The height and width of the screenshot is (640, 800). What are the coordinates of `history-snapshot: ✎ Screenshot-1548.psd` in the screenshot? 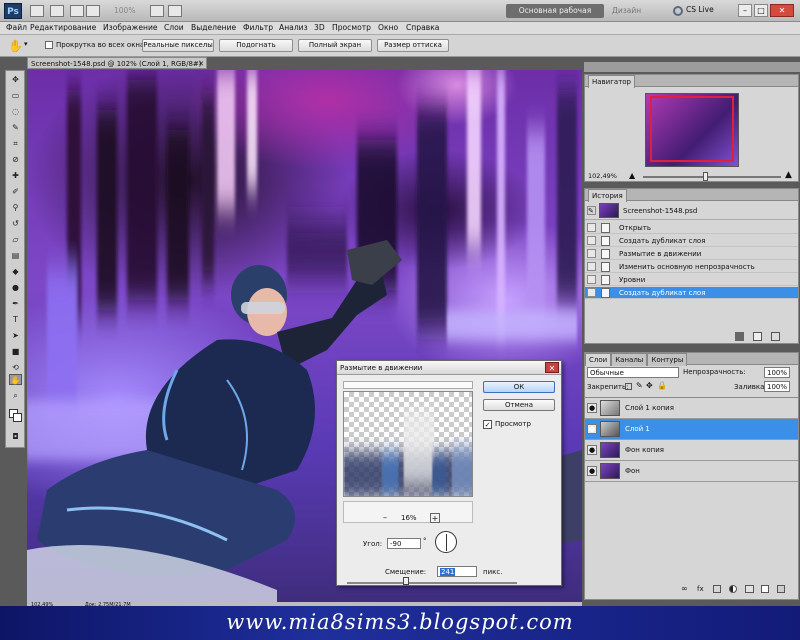 It's located at (691, 211).